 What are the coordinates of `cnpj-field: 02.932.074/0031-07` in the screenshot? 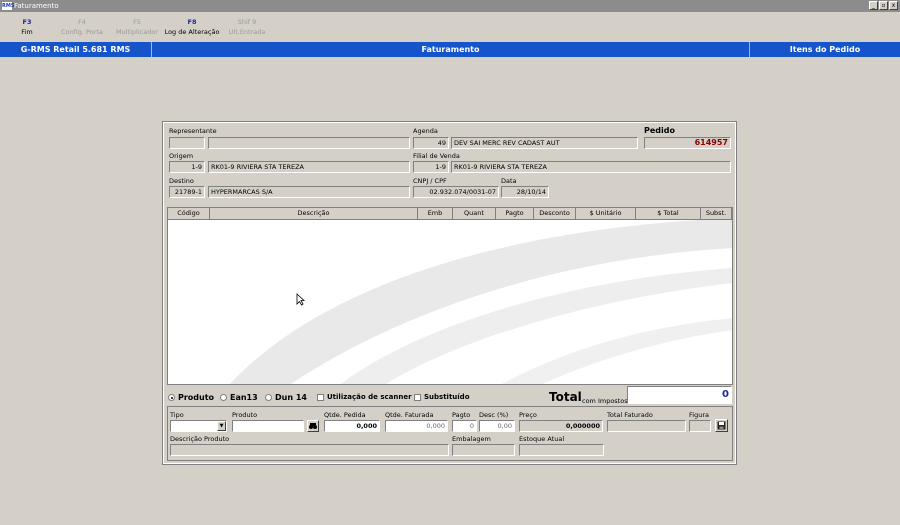 It's located at (456, 192).